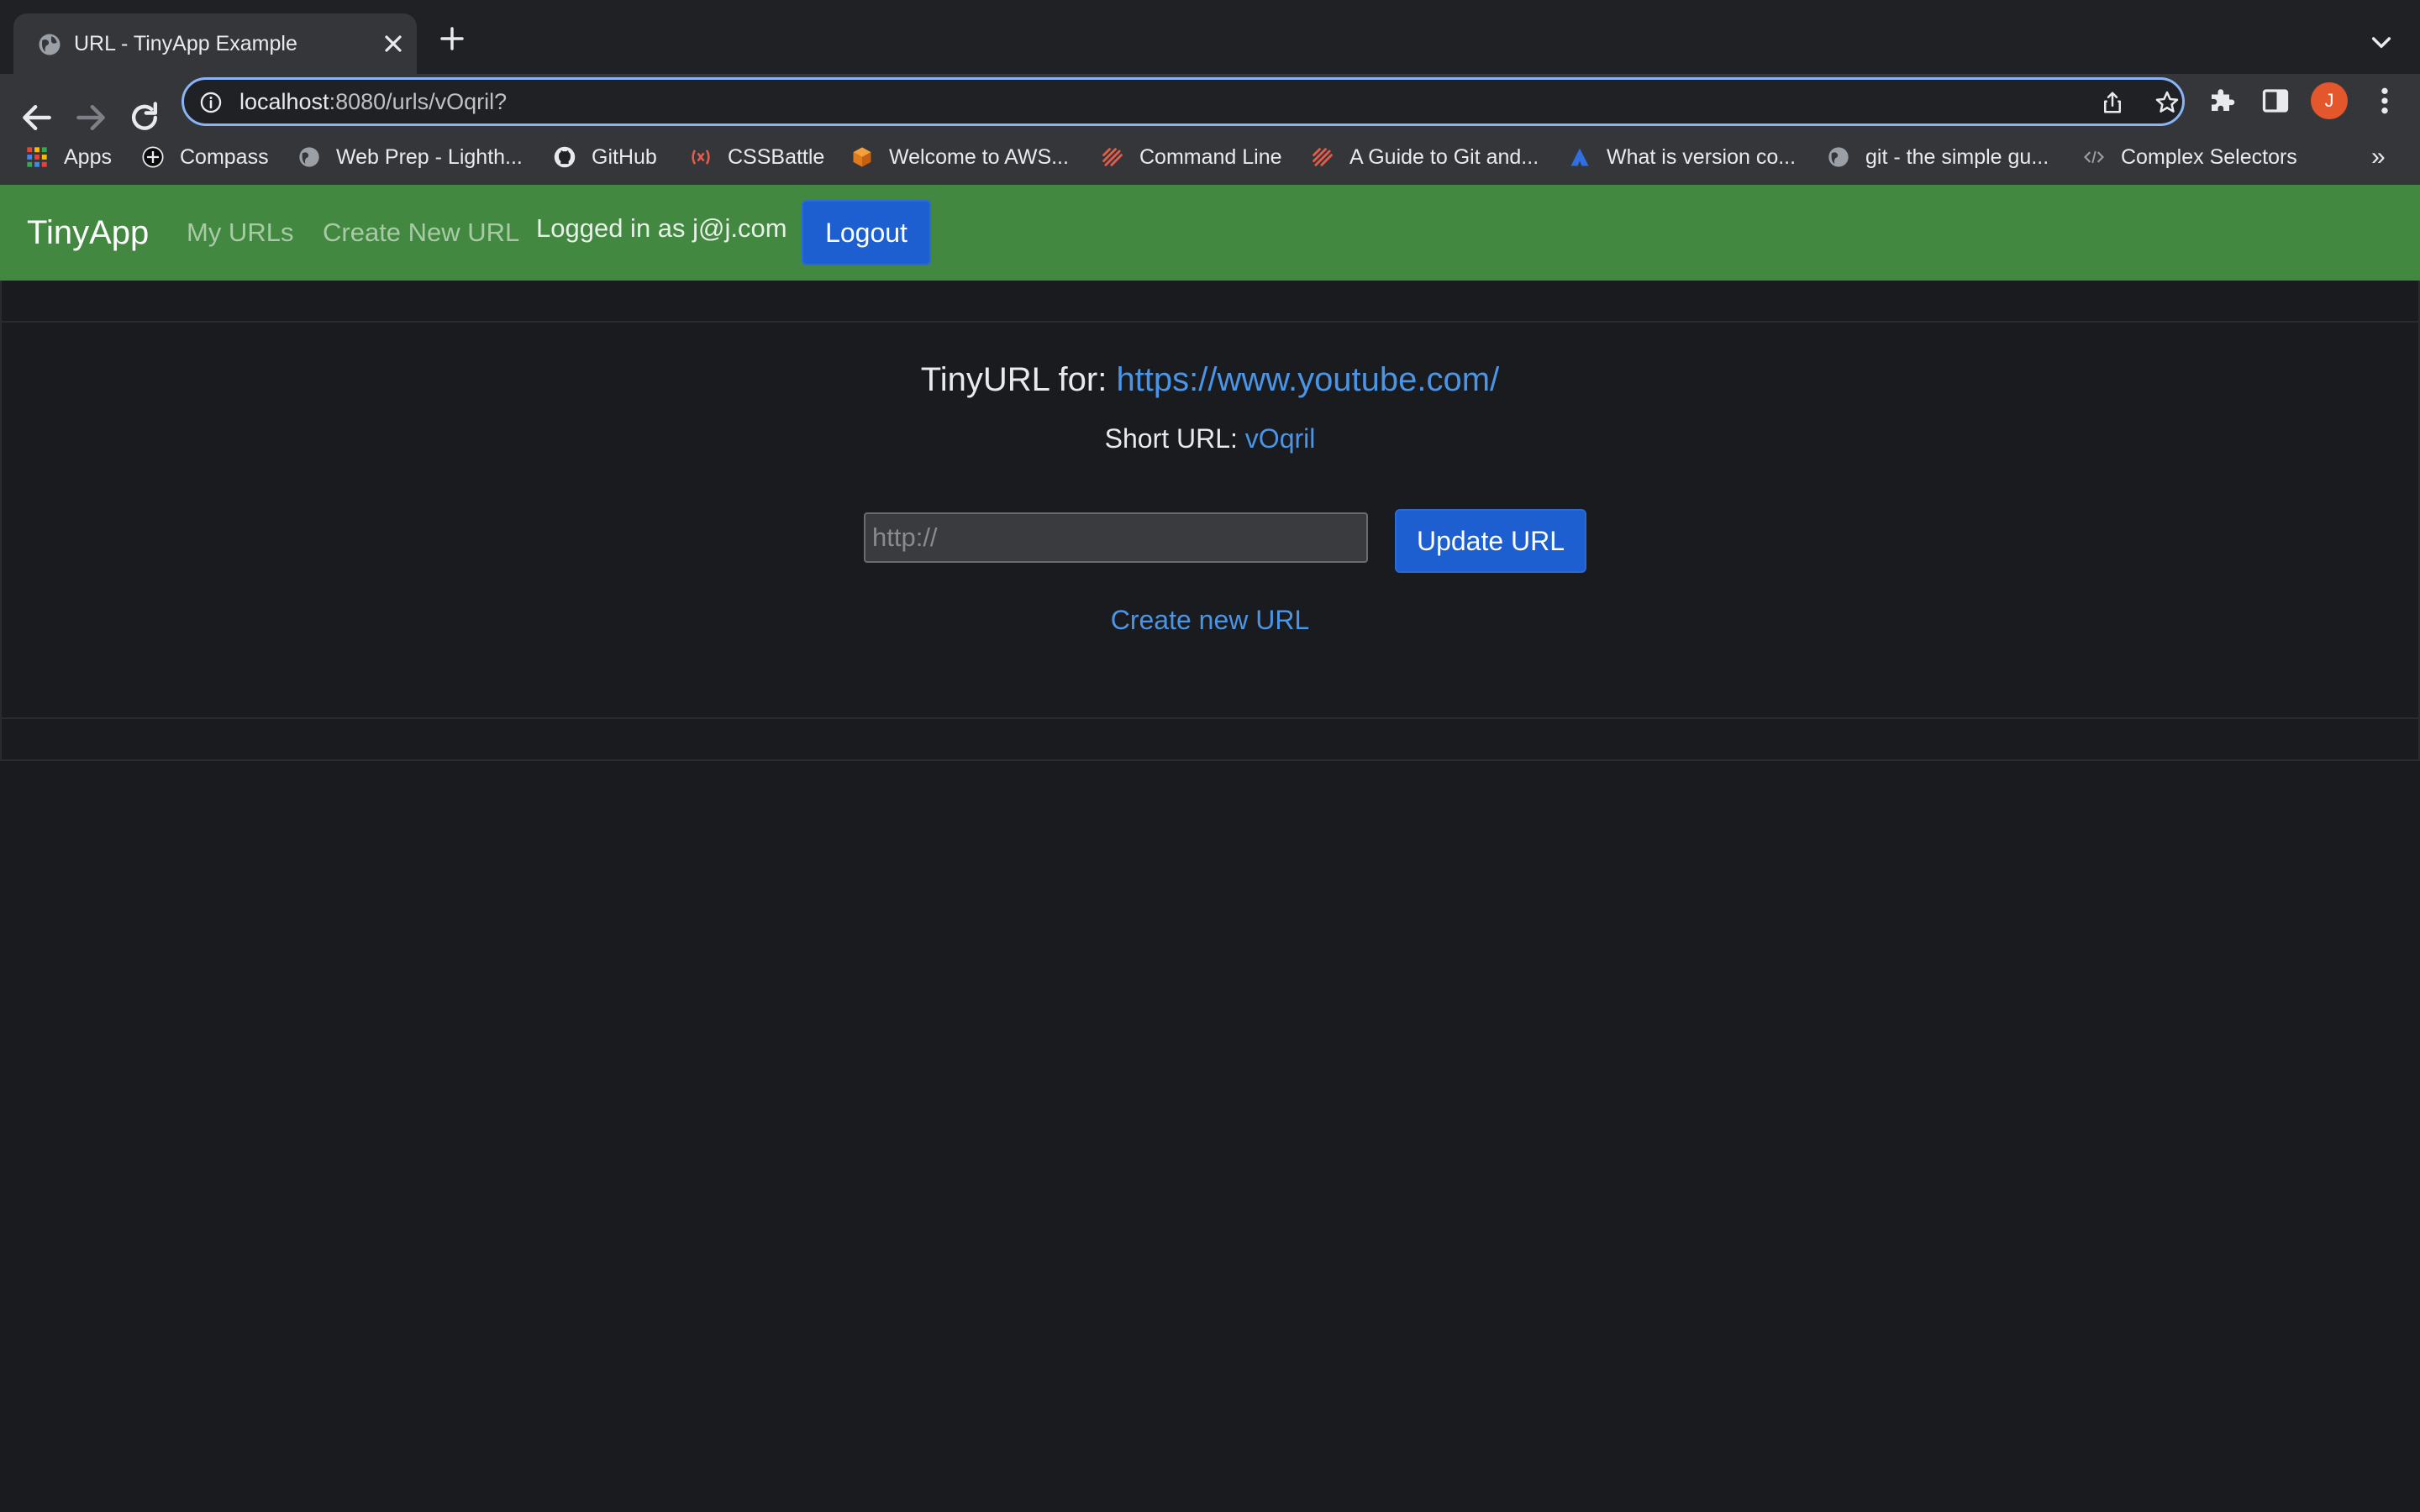 Image resolution: width=2420 pixels, height=1512 pixels. Describe the element at coordinates (2112, 102) in the screenshot. I see `share-icon` at that location.